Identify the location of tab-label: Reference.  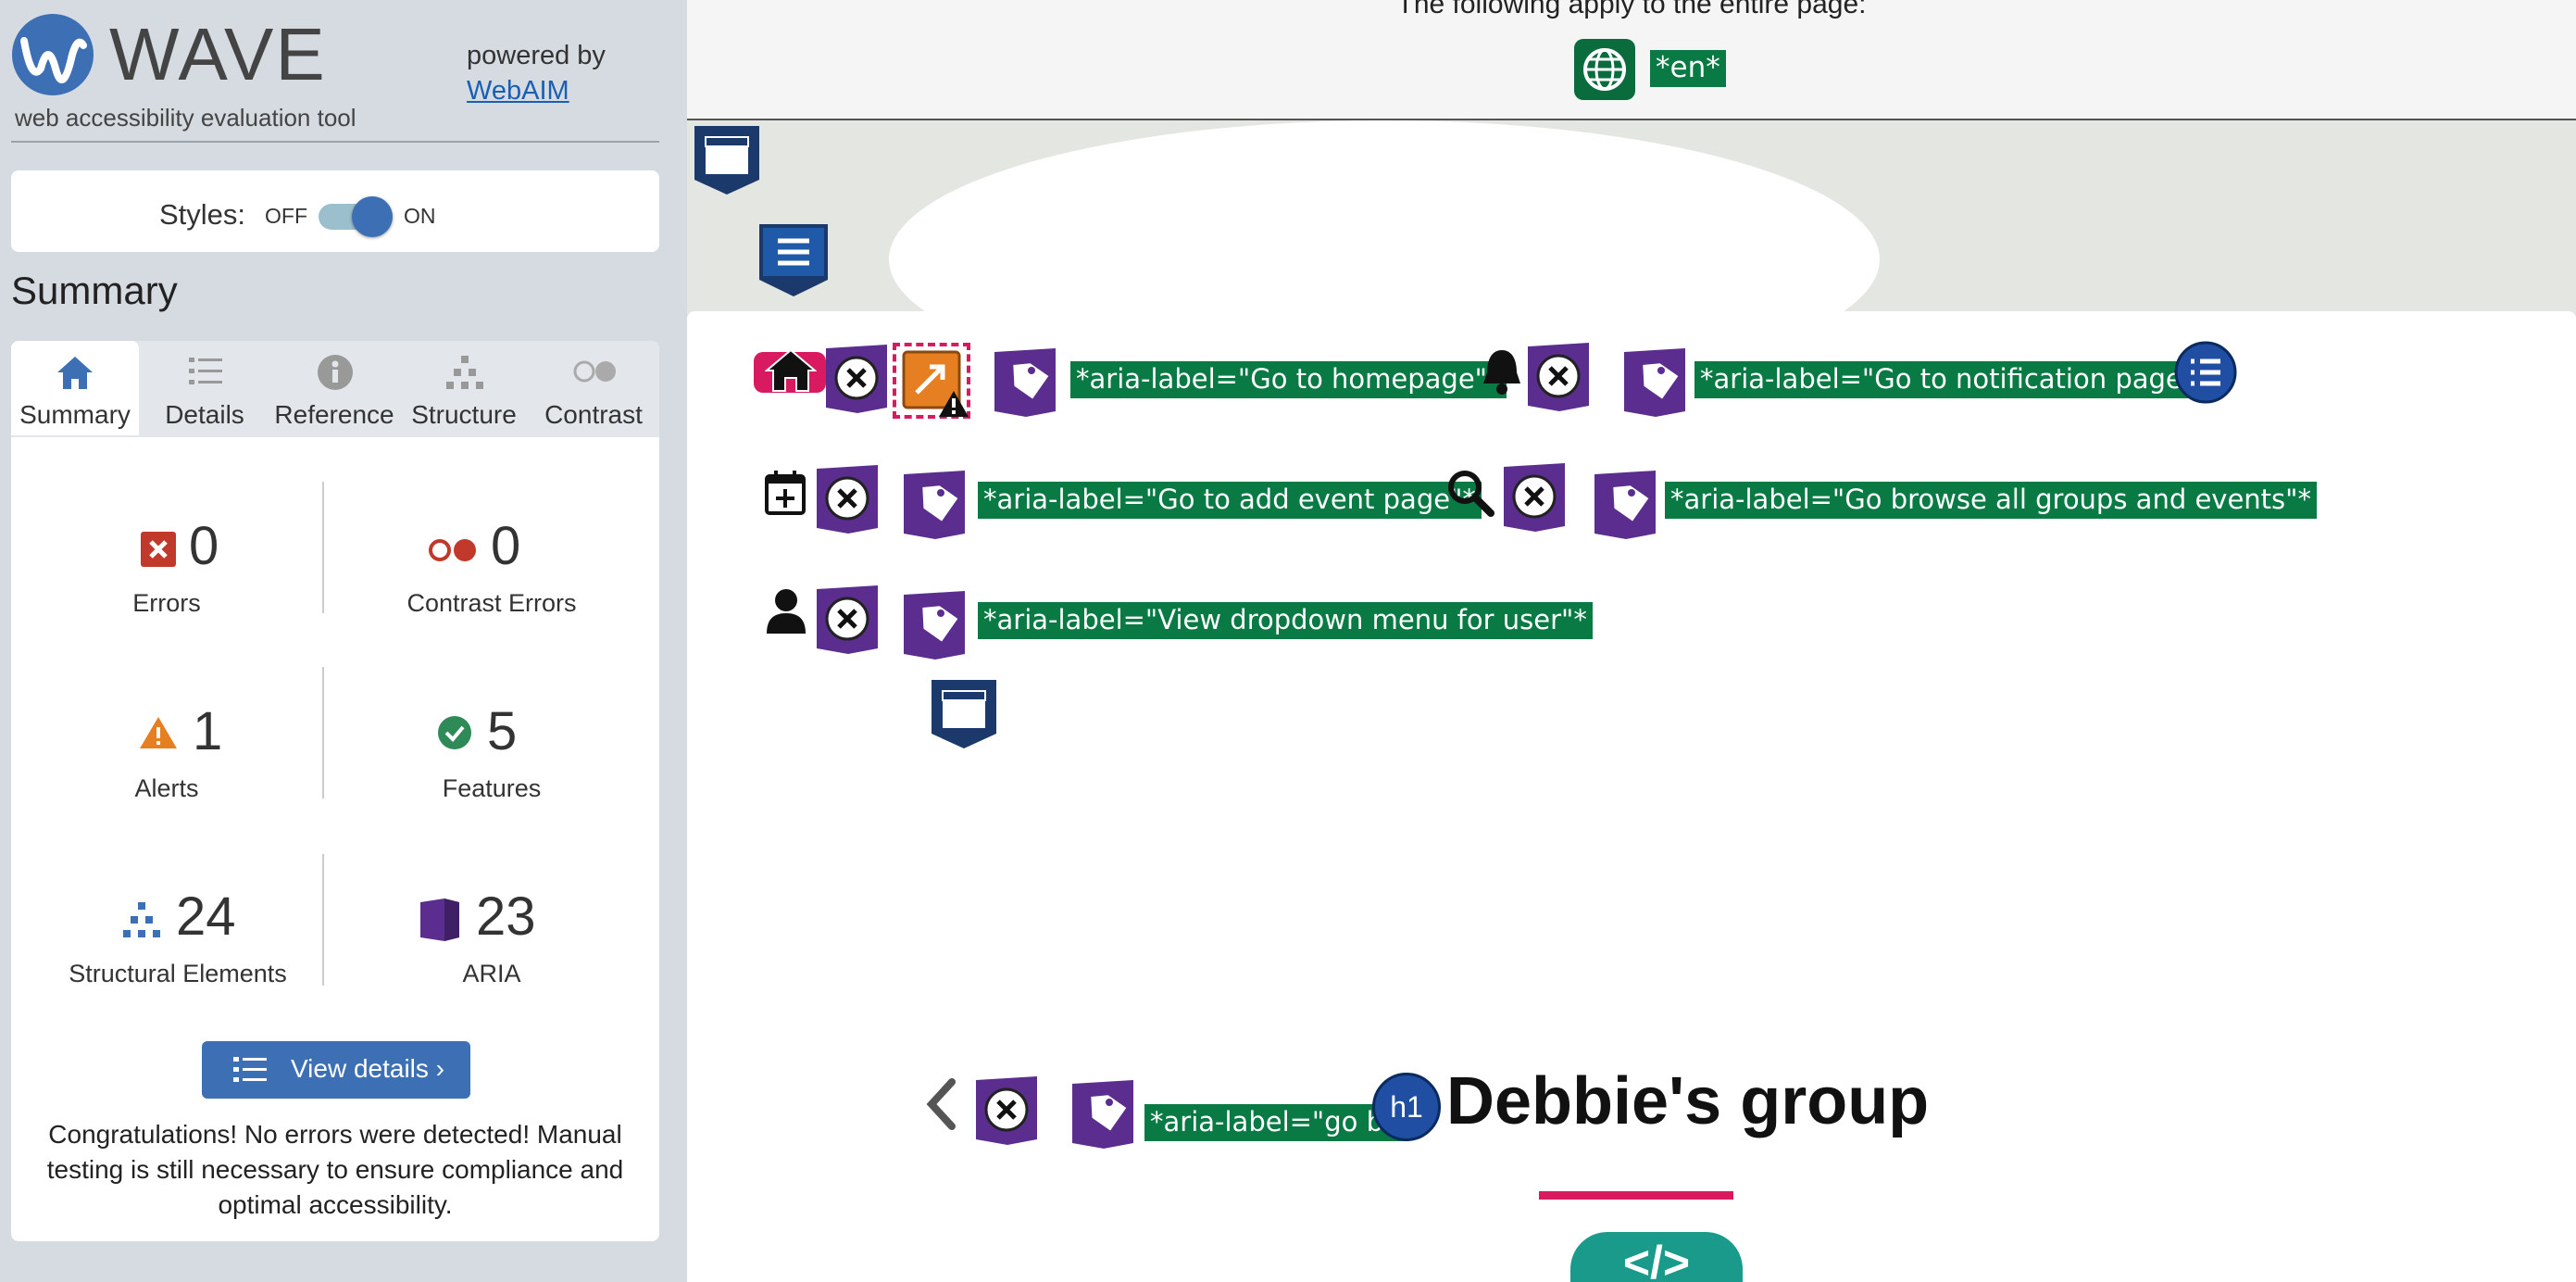
(334, 414).